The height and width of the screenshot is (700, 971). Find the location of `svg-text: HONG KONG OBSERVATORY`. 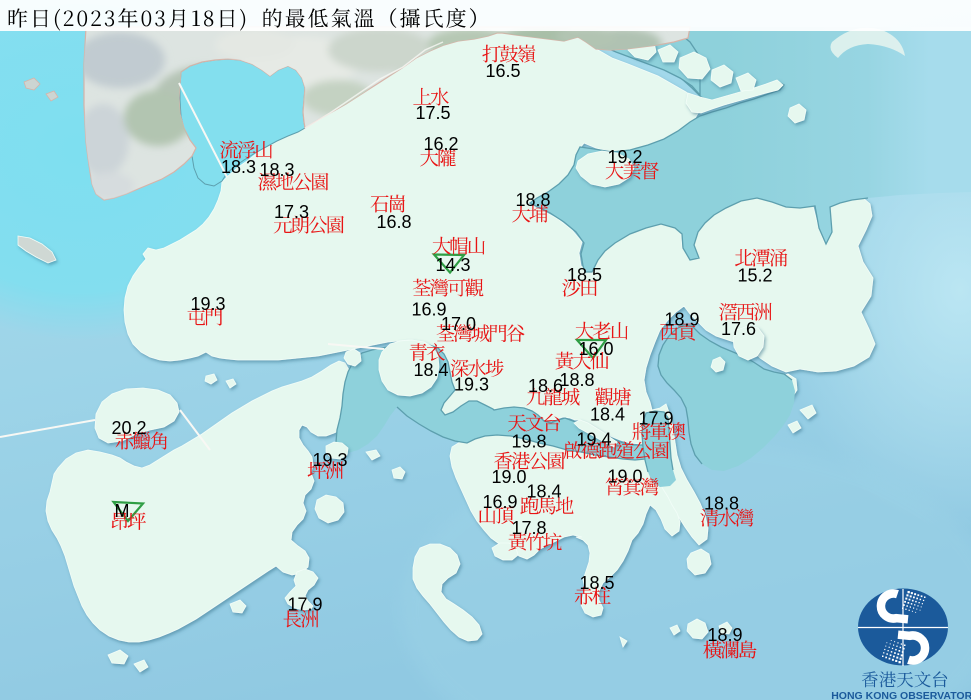

svg-text: HONG KONG OBSERVATORY is located at coordinates (901, 695).